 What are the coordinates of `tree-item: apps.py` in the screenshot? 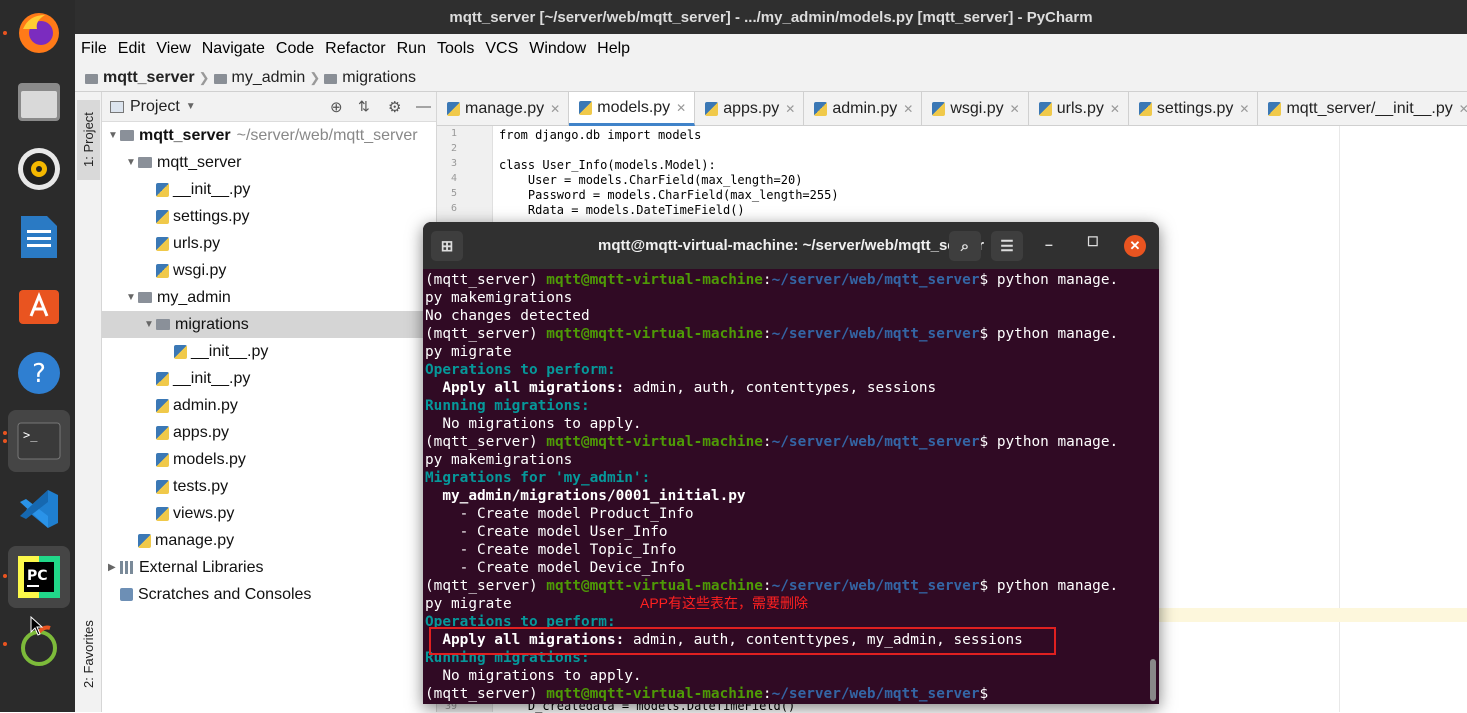 It's located at (269, 432).